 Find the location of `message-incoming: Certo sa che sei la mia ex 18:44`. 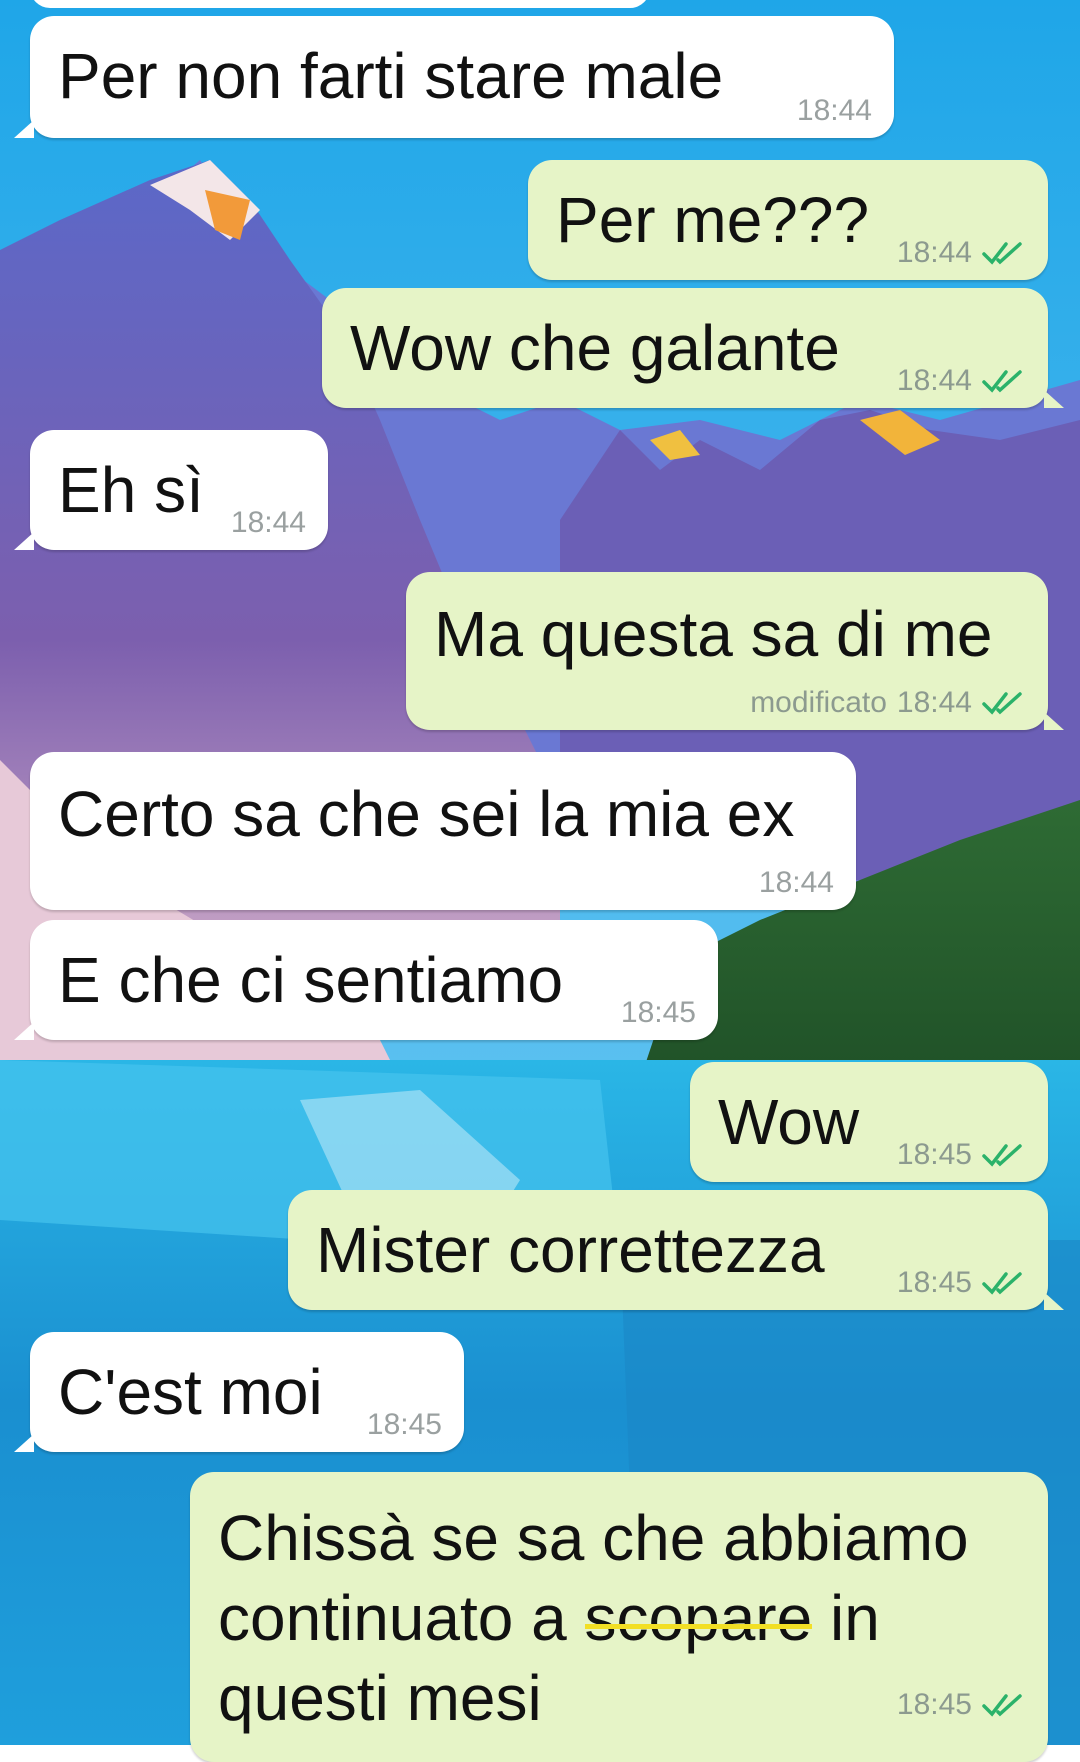

message-incoming: Certo sa che sei la mia ex 18:44 is located at coordinates (443, 831).